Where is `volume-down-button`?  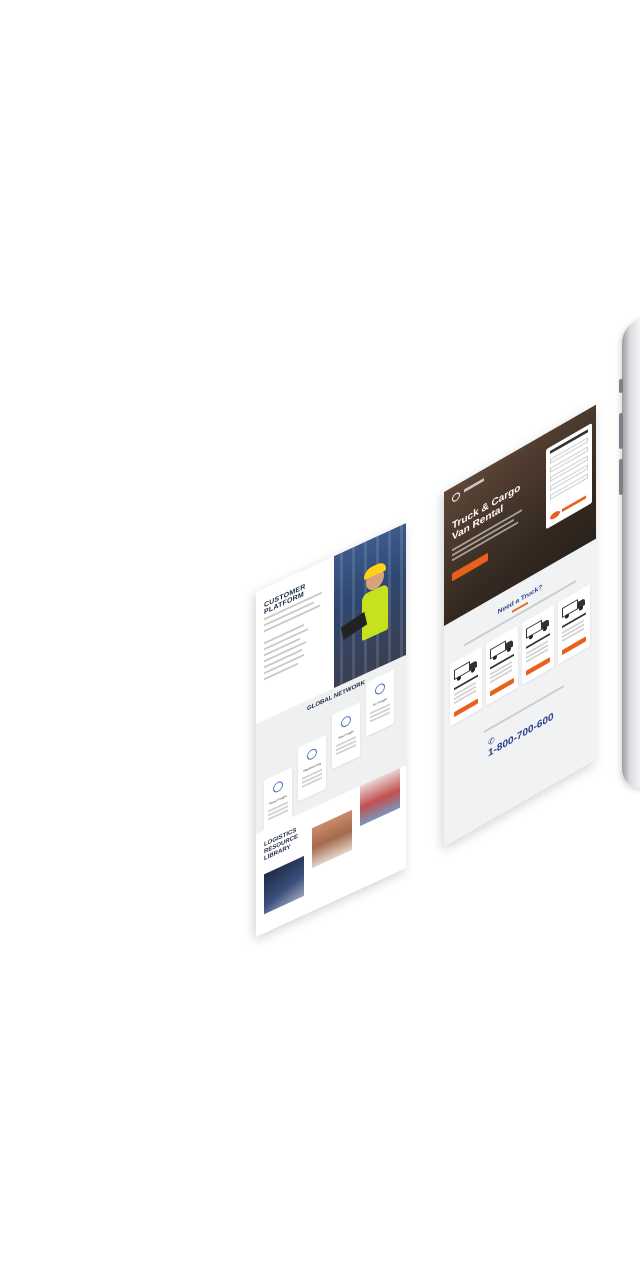 volume-down-button is located at coordinates (621, 477).